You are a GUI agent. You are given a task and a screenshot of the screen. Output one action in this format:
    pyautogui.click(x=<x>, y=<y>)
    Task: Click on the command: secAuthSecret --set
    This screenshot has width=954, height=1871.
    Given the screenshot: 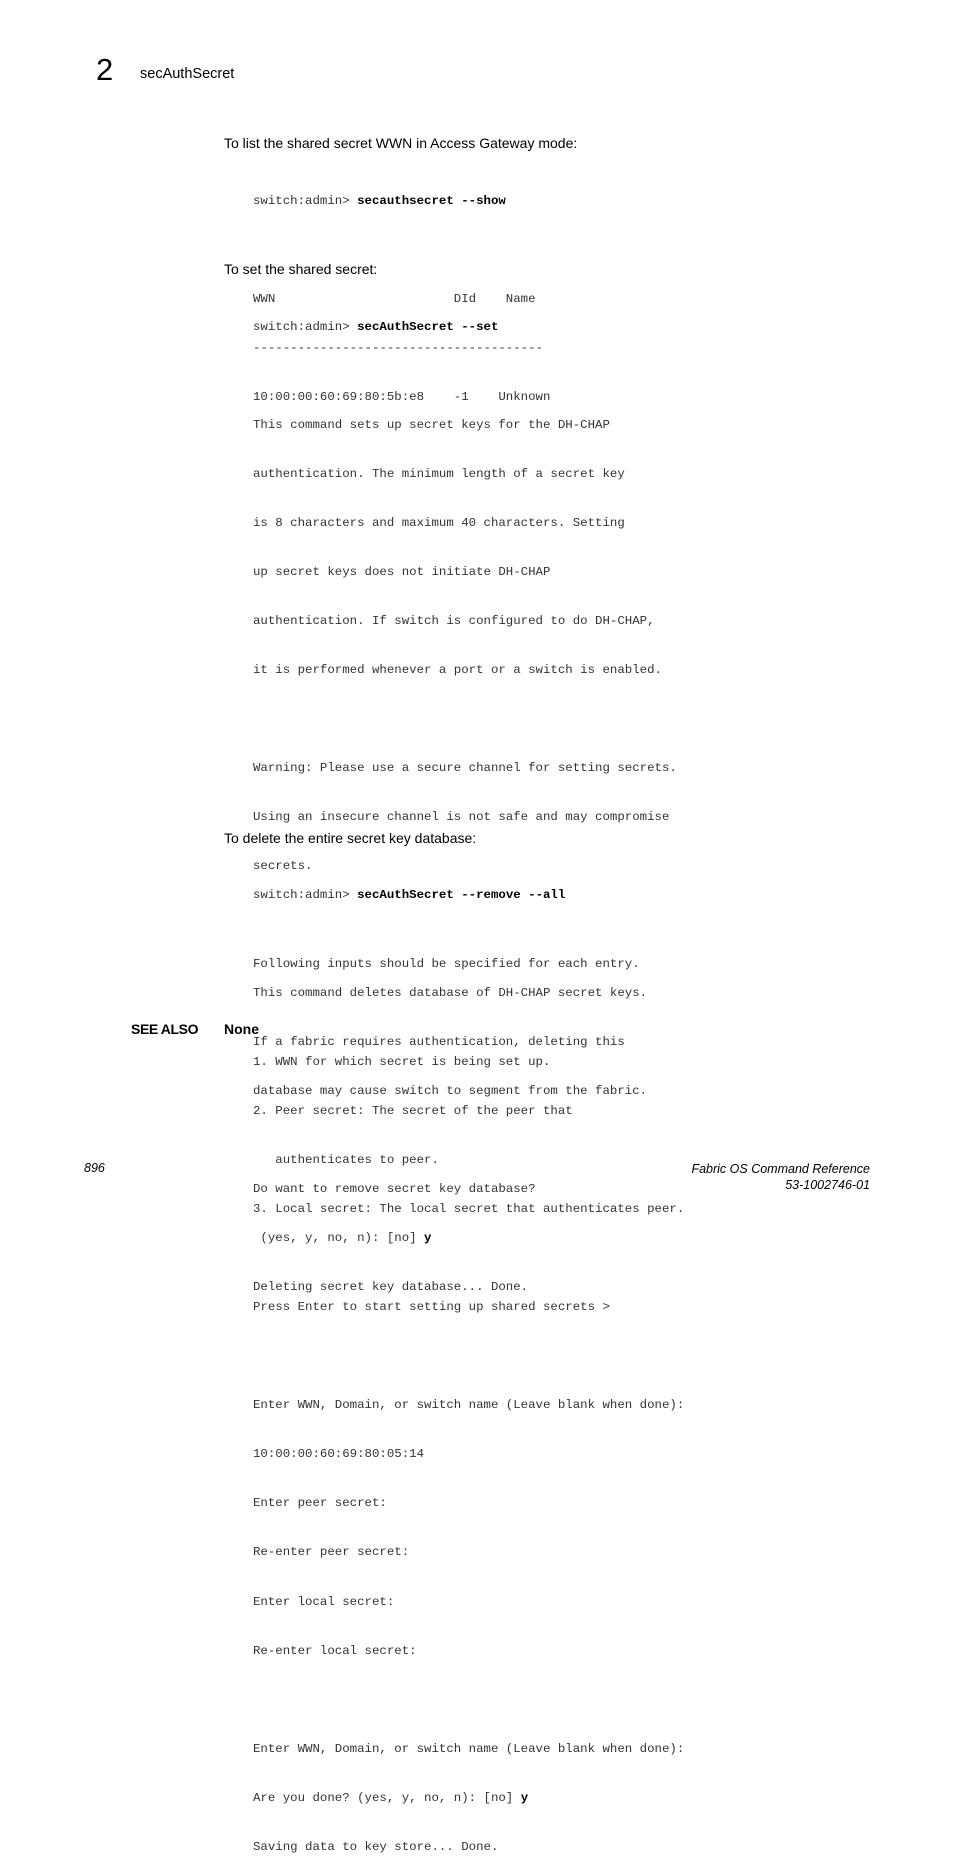 What is the action you would take?
    pyautogui.click(x=428, y=326)
    